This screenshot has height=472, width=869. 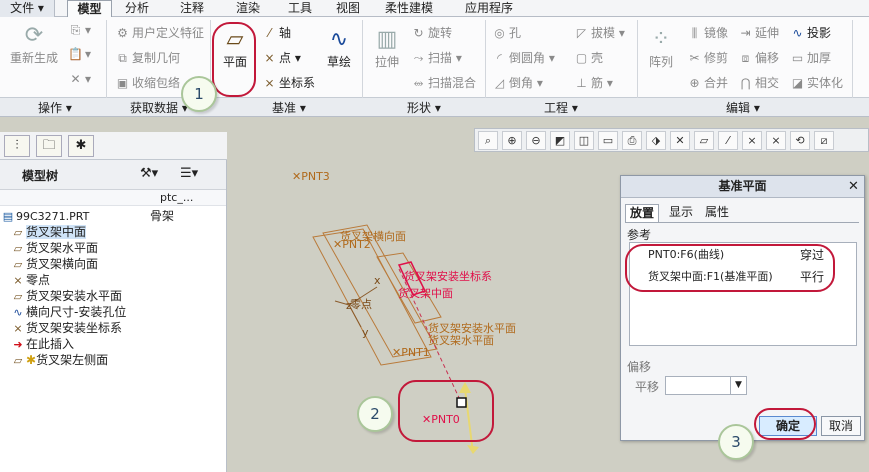 What do you see at coordinates (581, 58) in the screenshot?
I see `shell-icon: ▢` at bounding box center [581, 58].